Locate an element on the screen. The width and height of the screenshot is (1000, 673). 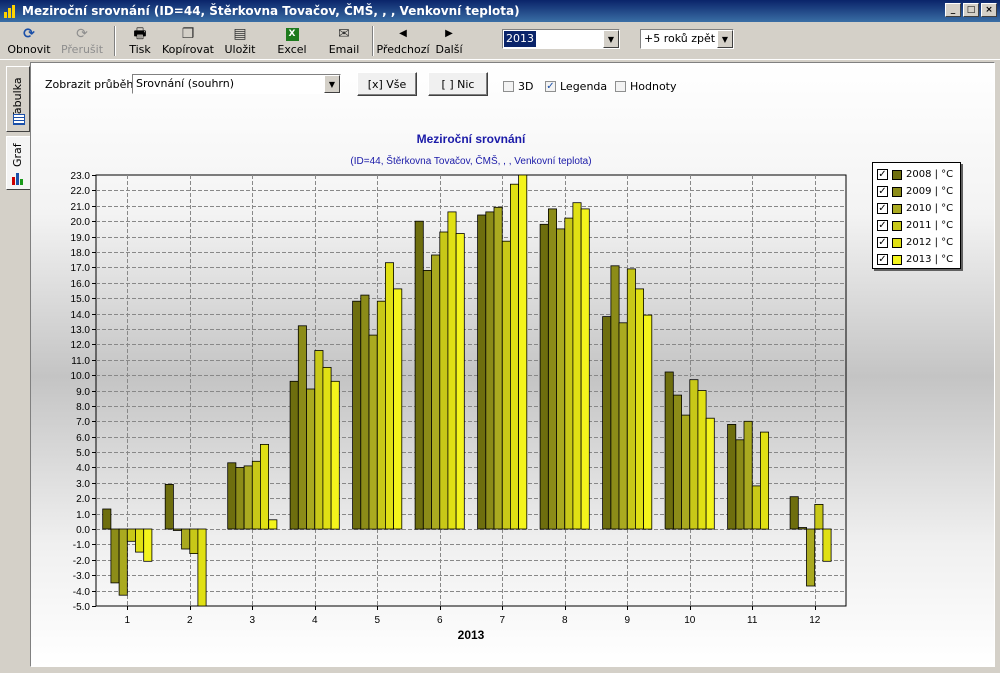
y-tick-label: 16.0 is located at coordinates (81, 284).